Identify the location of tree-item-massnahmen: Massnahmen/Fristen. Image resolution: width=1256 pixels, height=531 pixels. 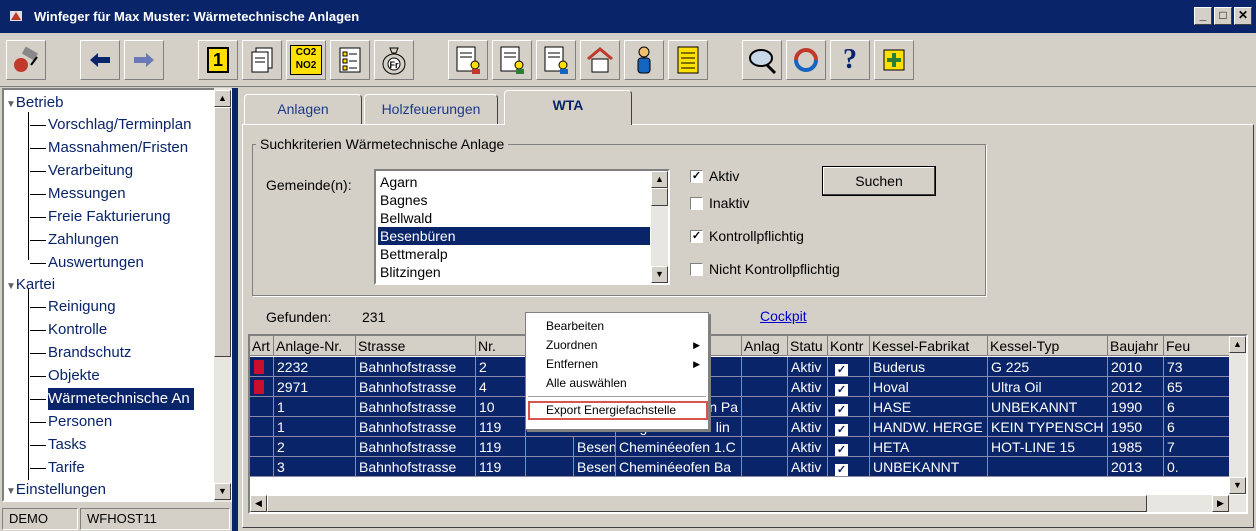
(109, 148).